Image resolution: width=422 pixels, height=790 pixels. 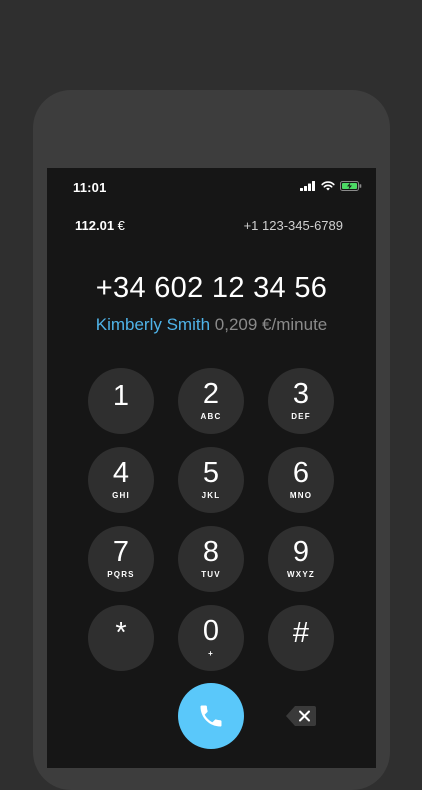 I want to click on status-time: 11:01, so click(x=90, y=187).